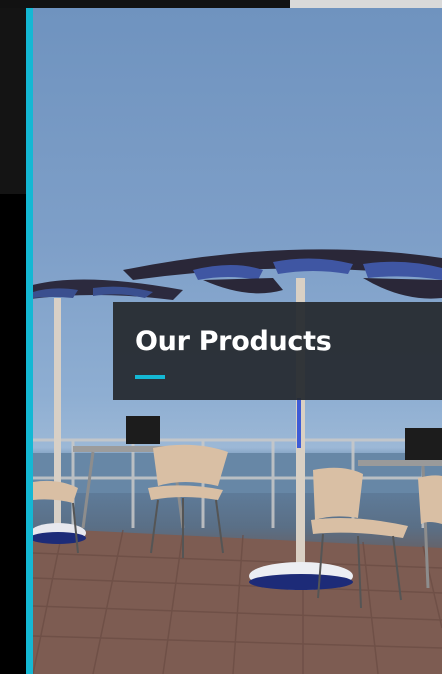 The image size is (442, 674). What do you see at coordinates (29, 341) in the screenshot?
I see `accent-bar` at bounding box center [29, 341].